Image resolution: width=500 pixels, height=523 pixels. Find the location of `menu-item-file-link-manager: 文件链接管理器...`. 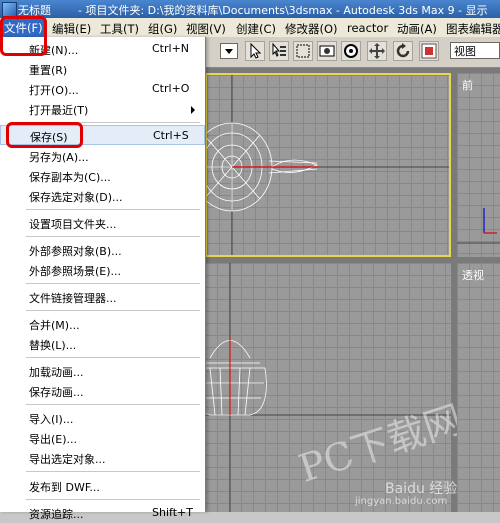

menu-item-file-link-manager: 文件链接管理器... is located at coordinates (102, 297).